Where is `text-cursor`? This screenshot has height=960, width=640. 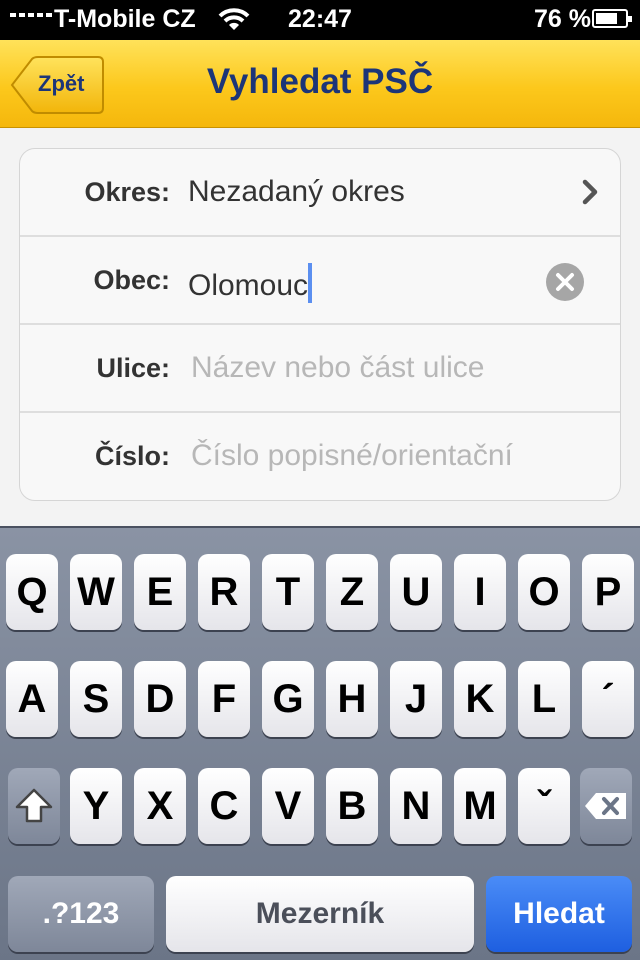
text-cursor is located at coordinates (310, 283).